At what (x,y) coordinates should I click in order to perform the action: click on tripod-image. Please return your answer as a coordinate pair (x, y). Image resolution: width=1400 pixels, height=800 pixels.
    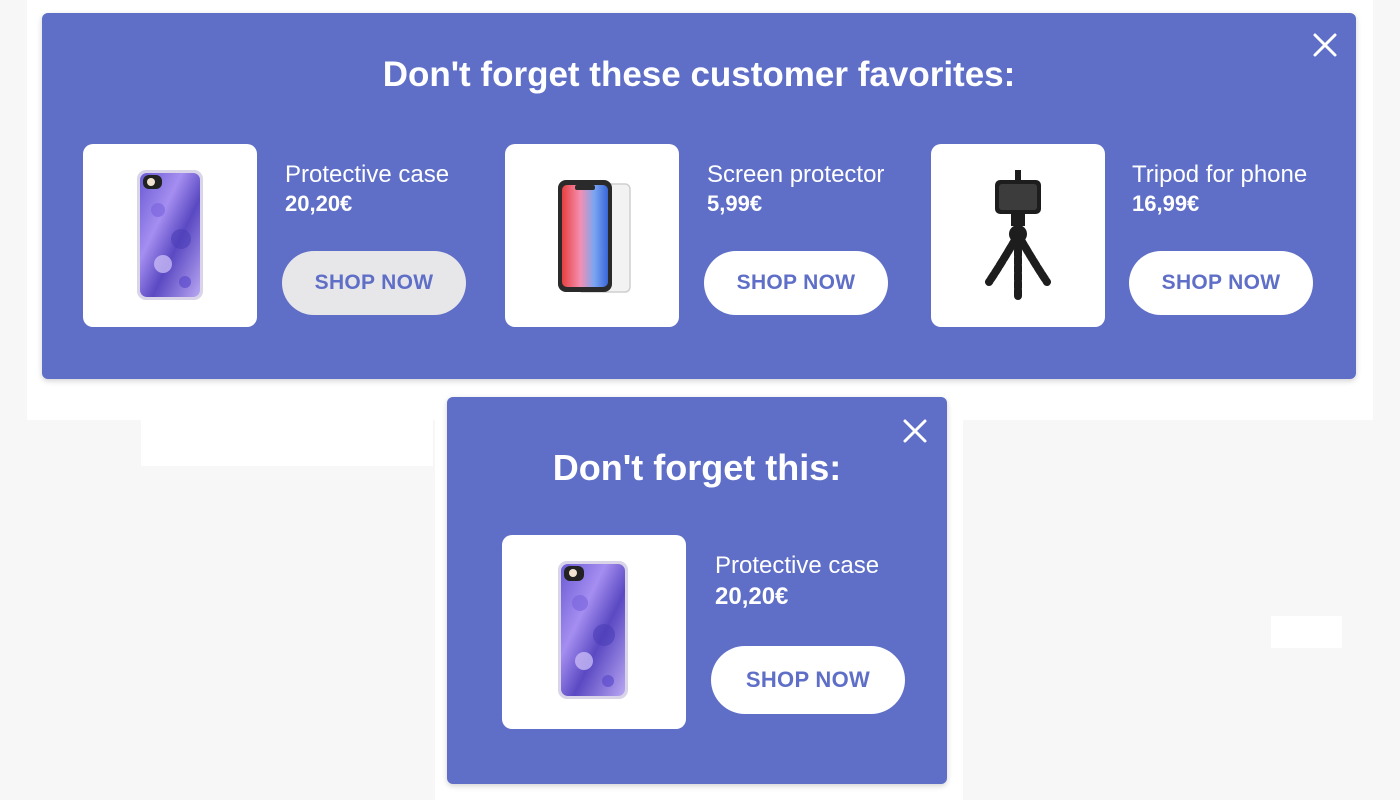
    Looking at the image, I should click on (1018, 235).